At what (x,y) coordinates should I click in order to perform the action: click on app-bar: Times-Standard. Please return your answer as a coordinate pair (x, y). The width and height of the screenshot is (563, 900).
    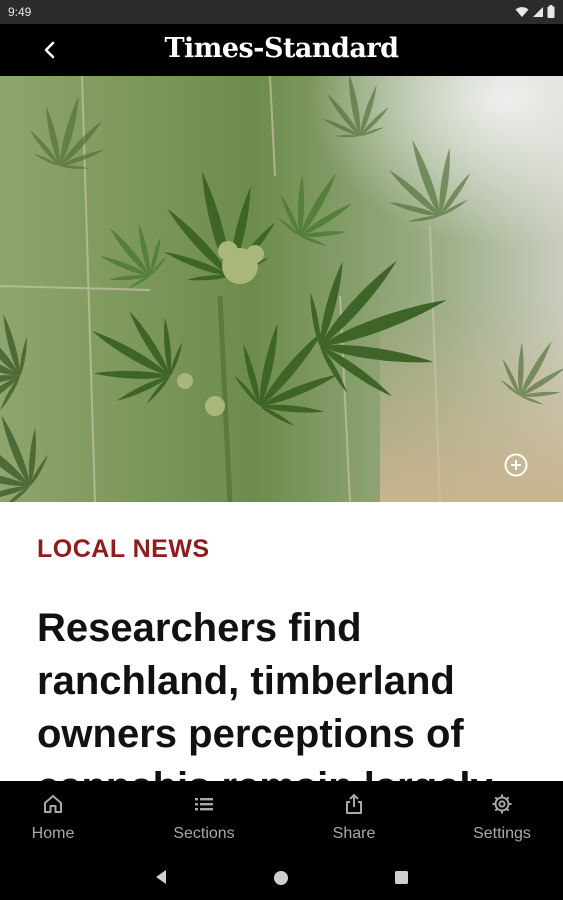
    Looking at the image, I should click on (281, 50).